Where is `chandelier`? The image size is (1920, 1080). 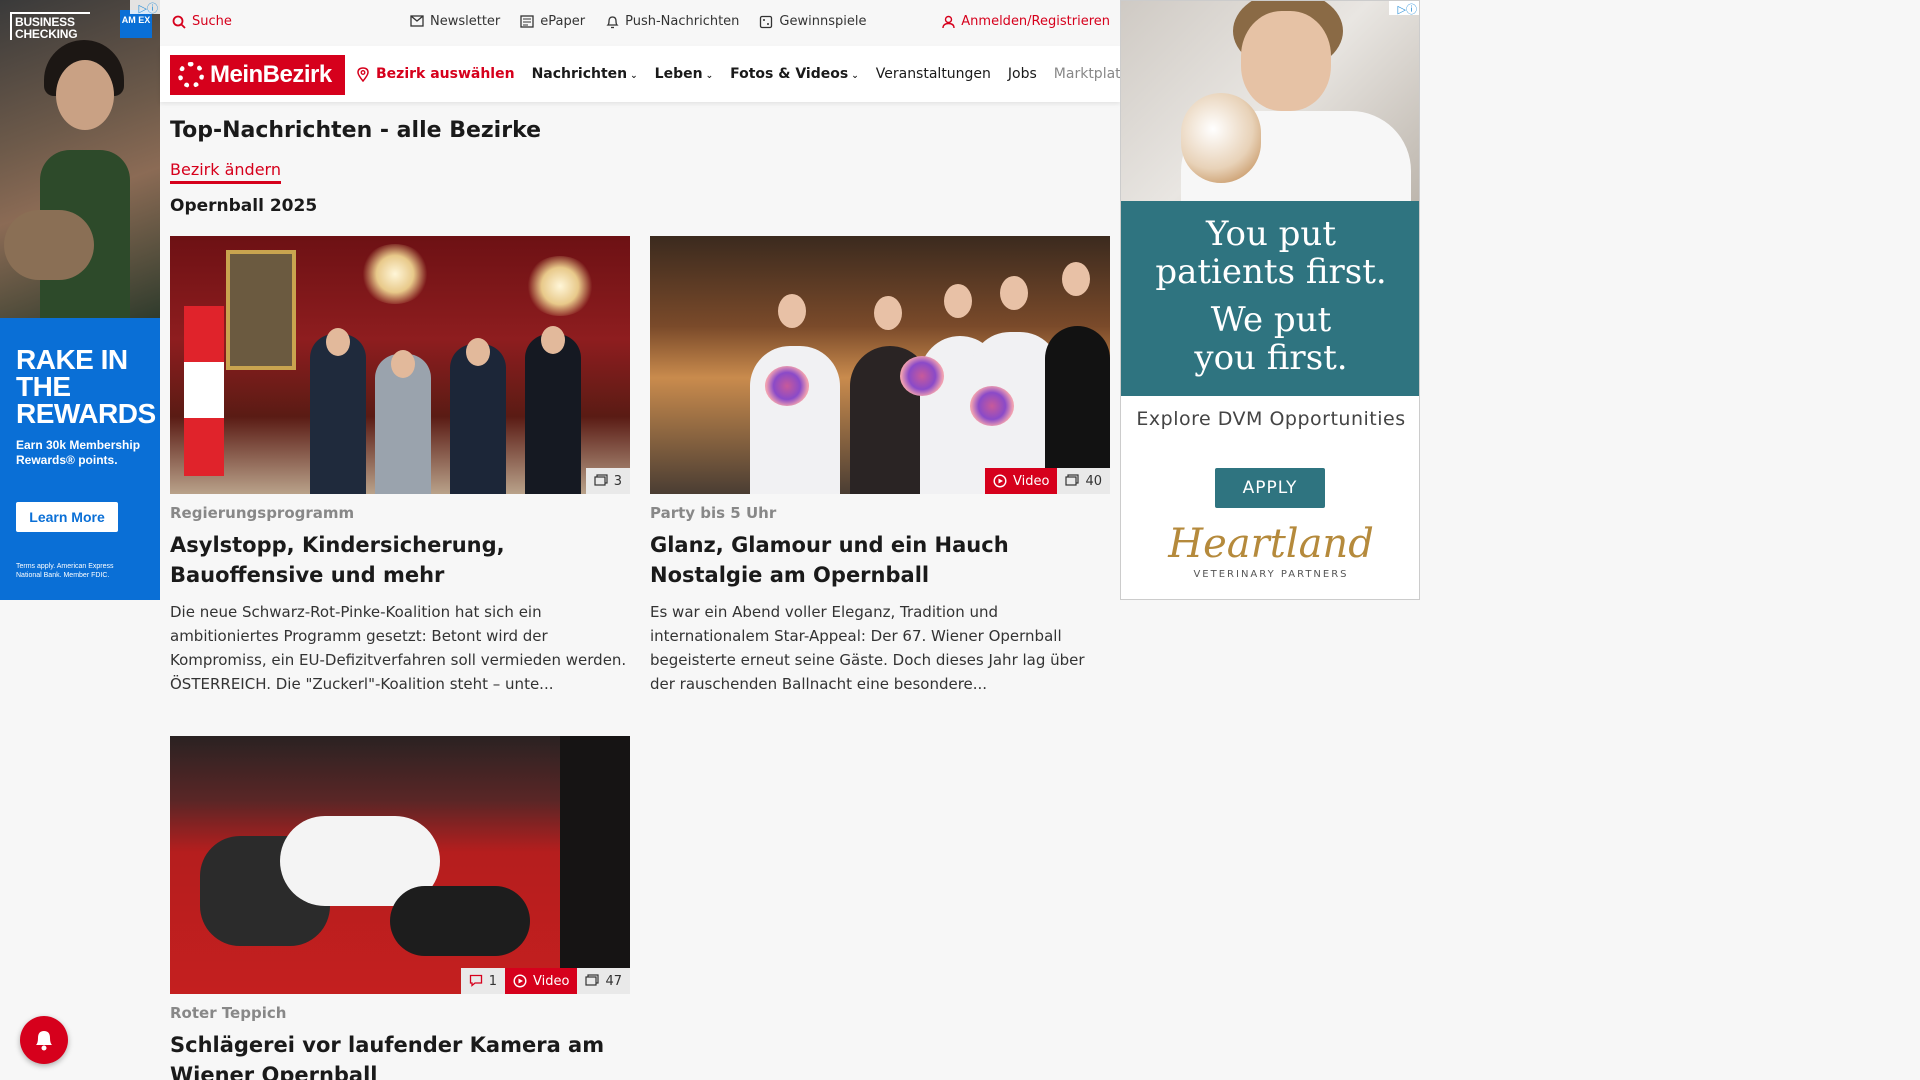
chandelier is located at coordinates (395, 274).